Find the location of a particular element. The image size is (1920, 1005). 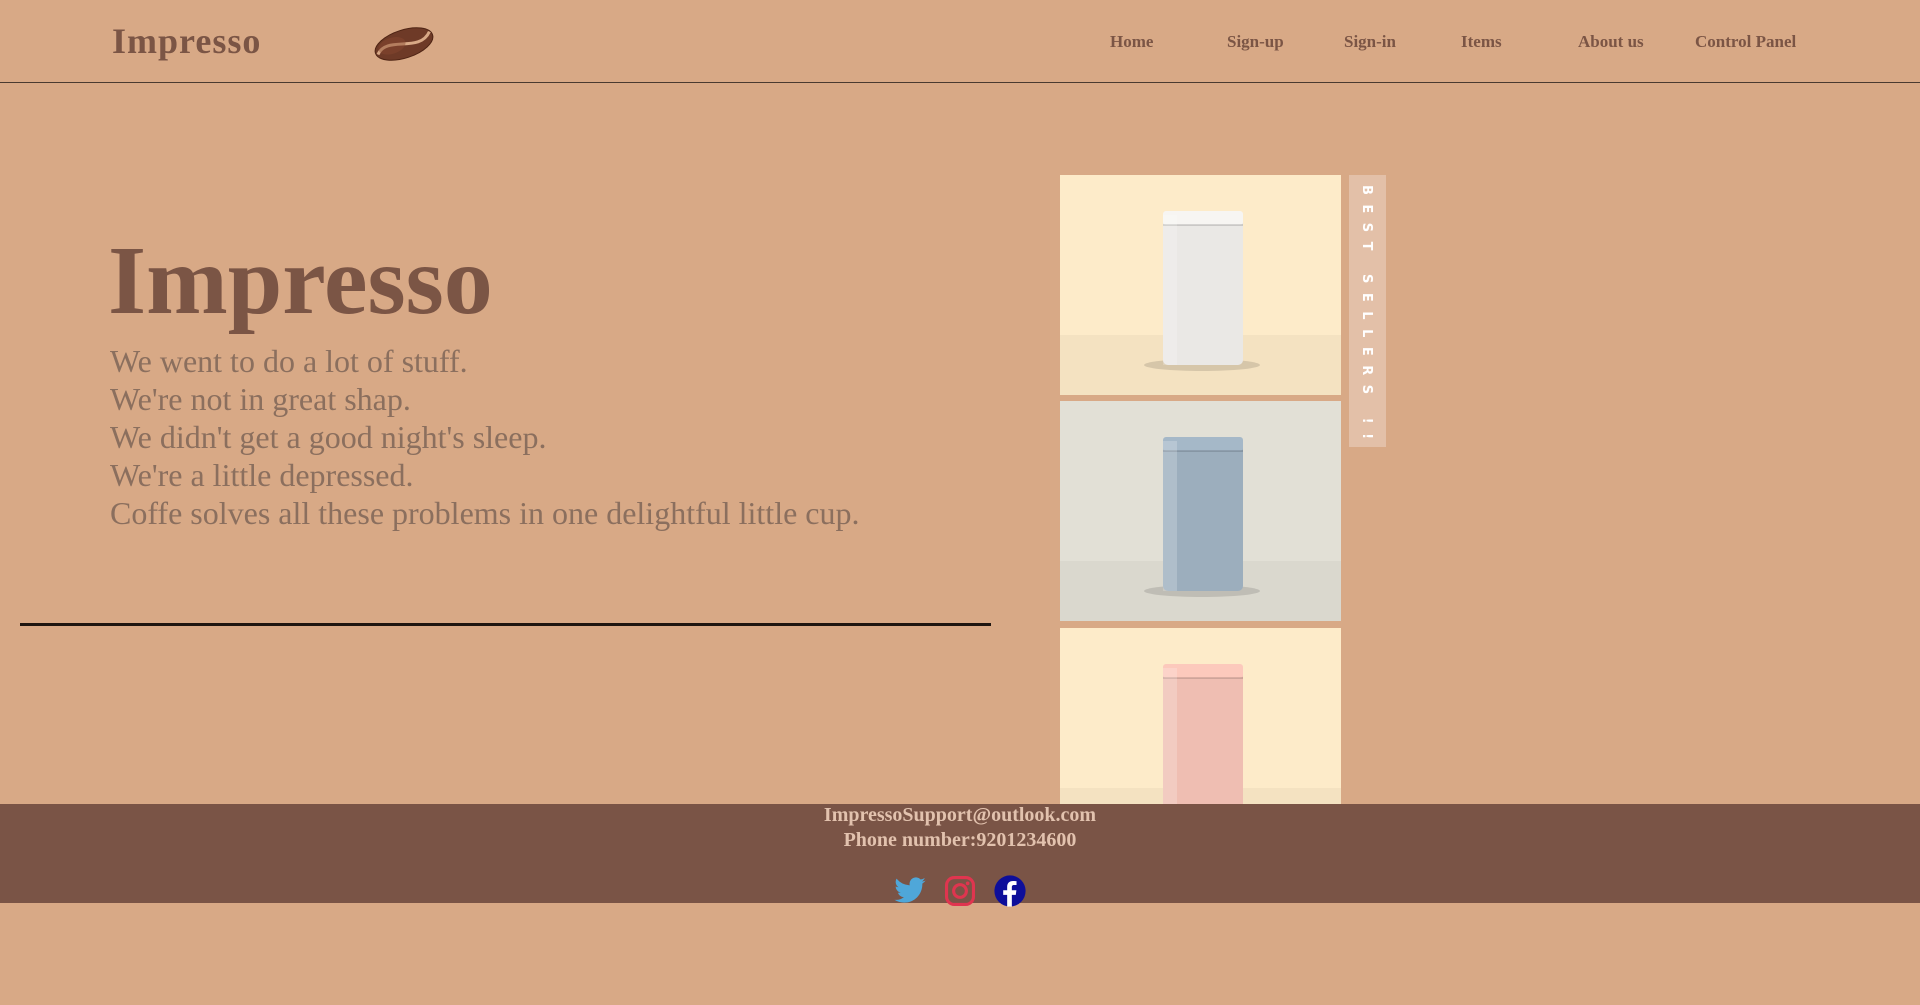

tagline-line: We're not in great shap. is located at coordinates (260, 399).